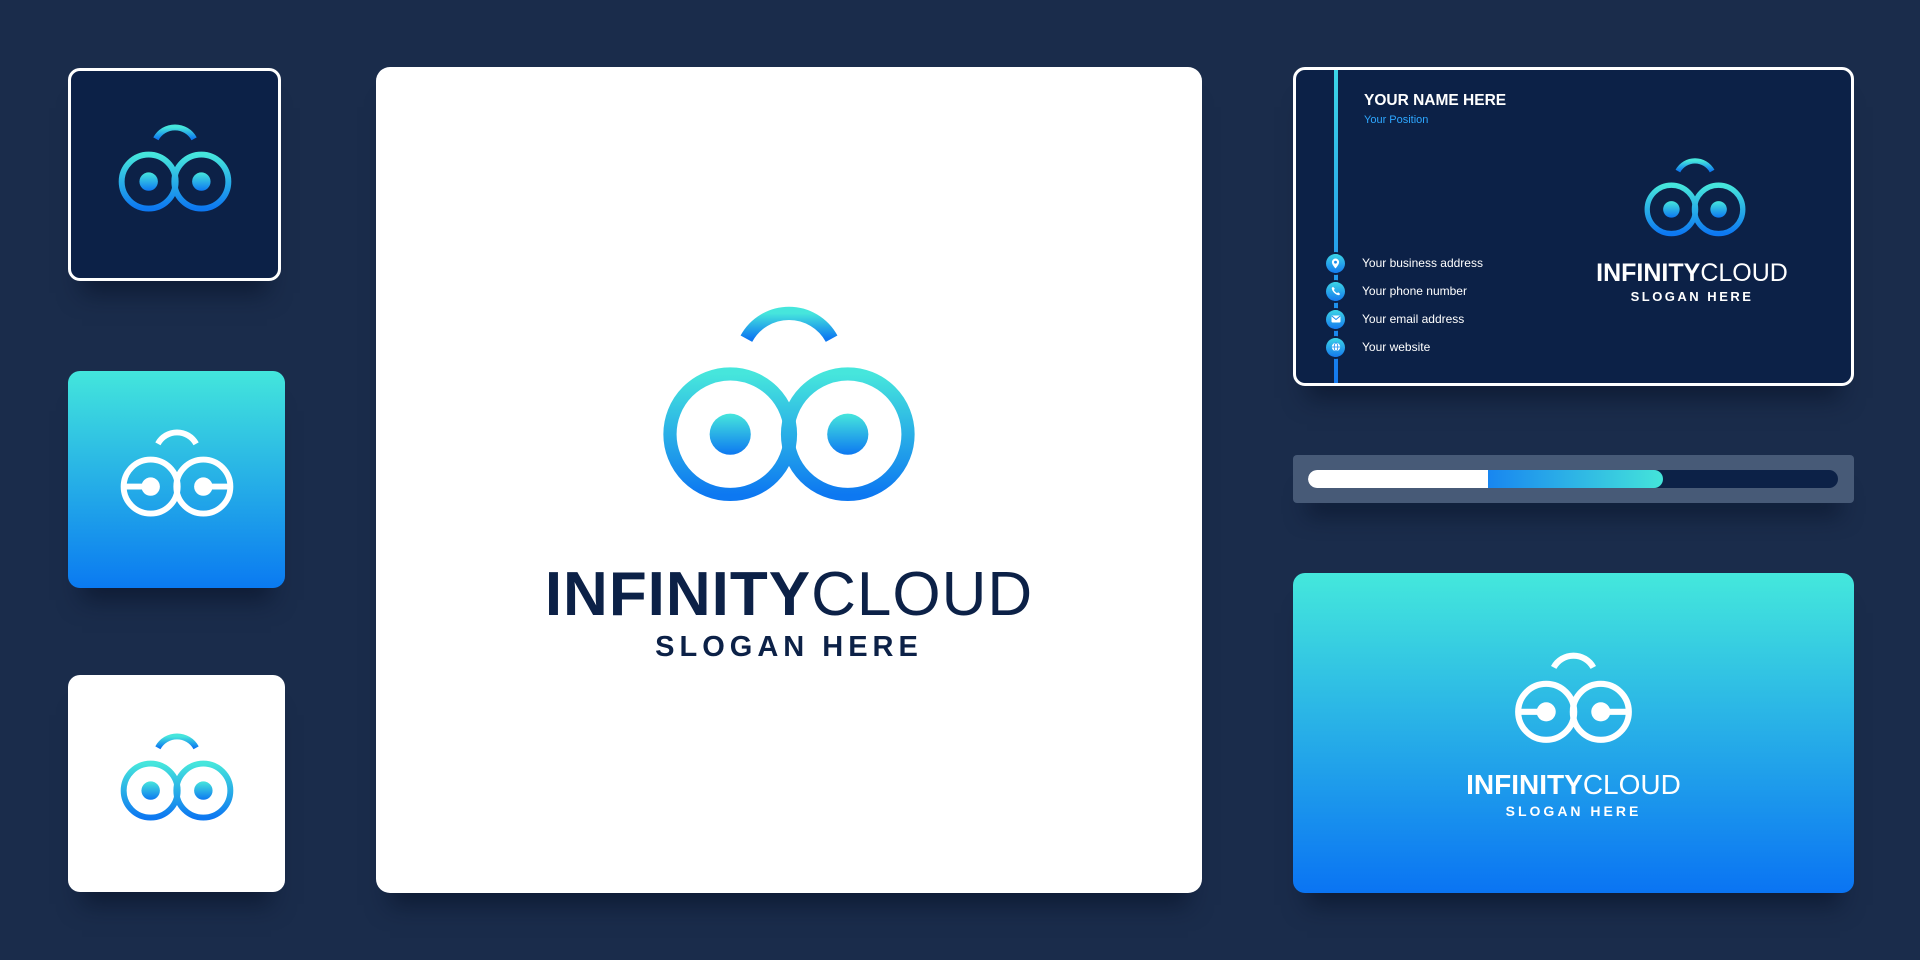 The height and width of the screenshot is (960, 1920). What do you see at coordinates (1335, 347) in the screenshot?
I see `globe-icon` at bounding box center [1335, 347].